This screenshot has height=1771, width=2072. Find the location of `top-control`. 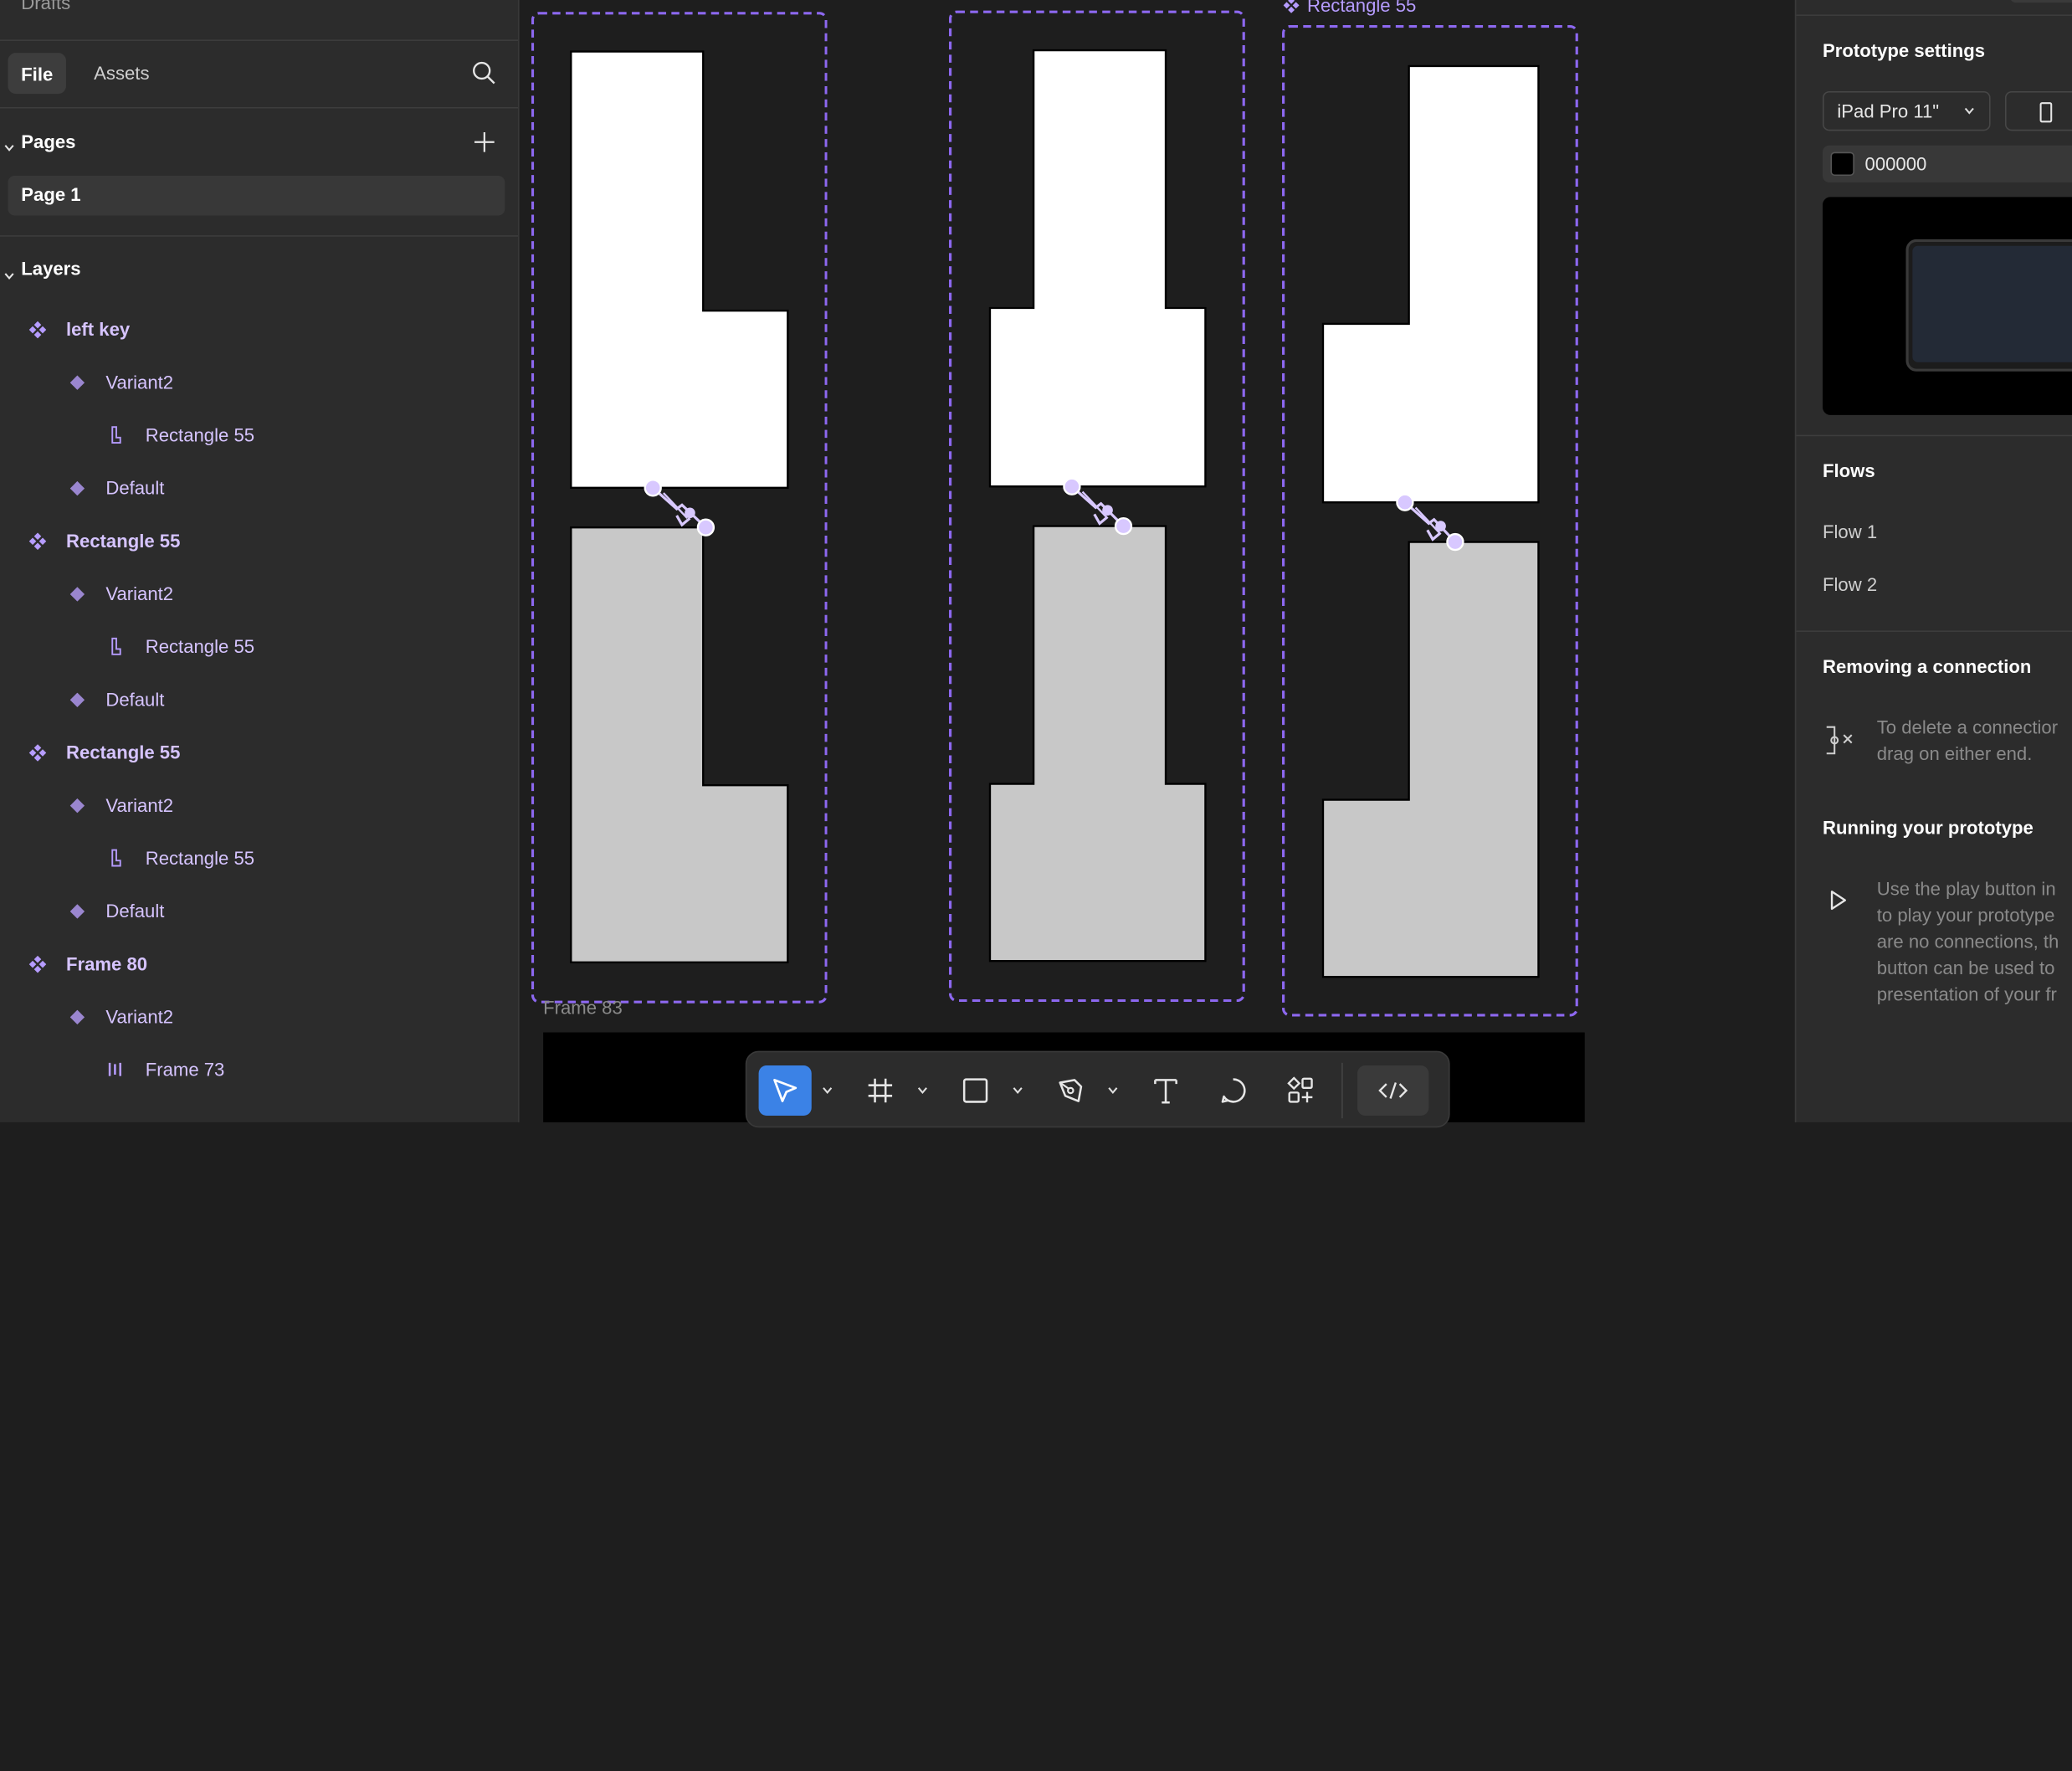

top-control is located at coordinates (2041, 1).